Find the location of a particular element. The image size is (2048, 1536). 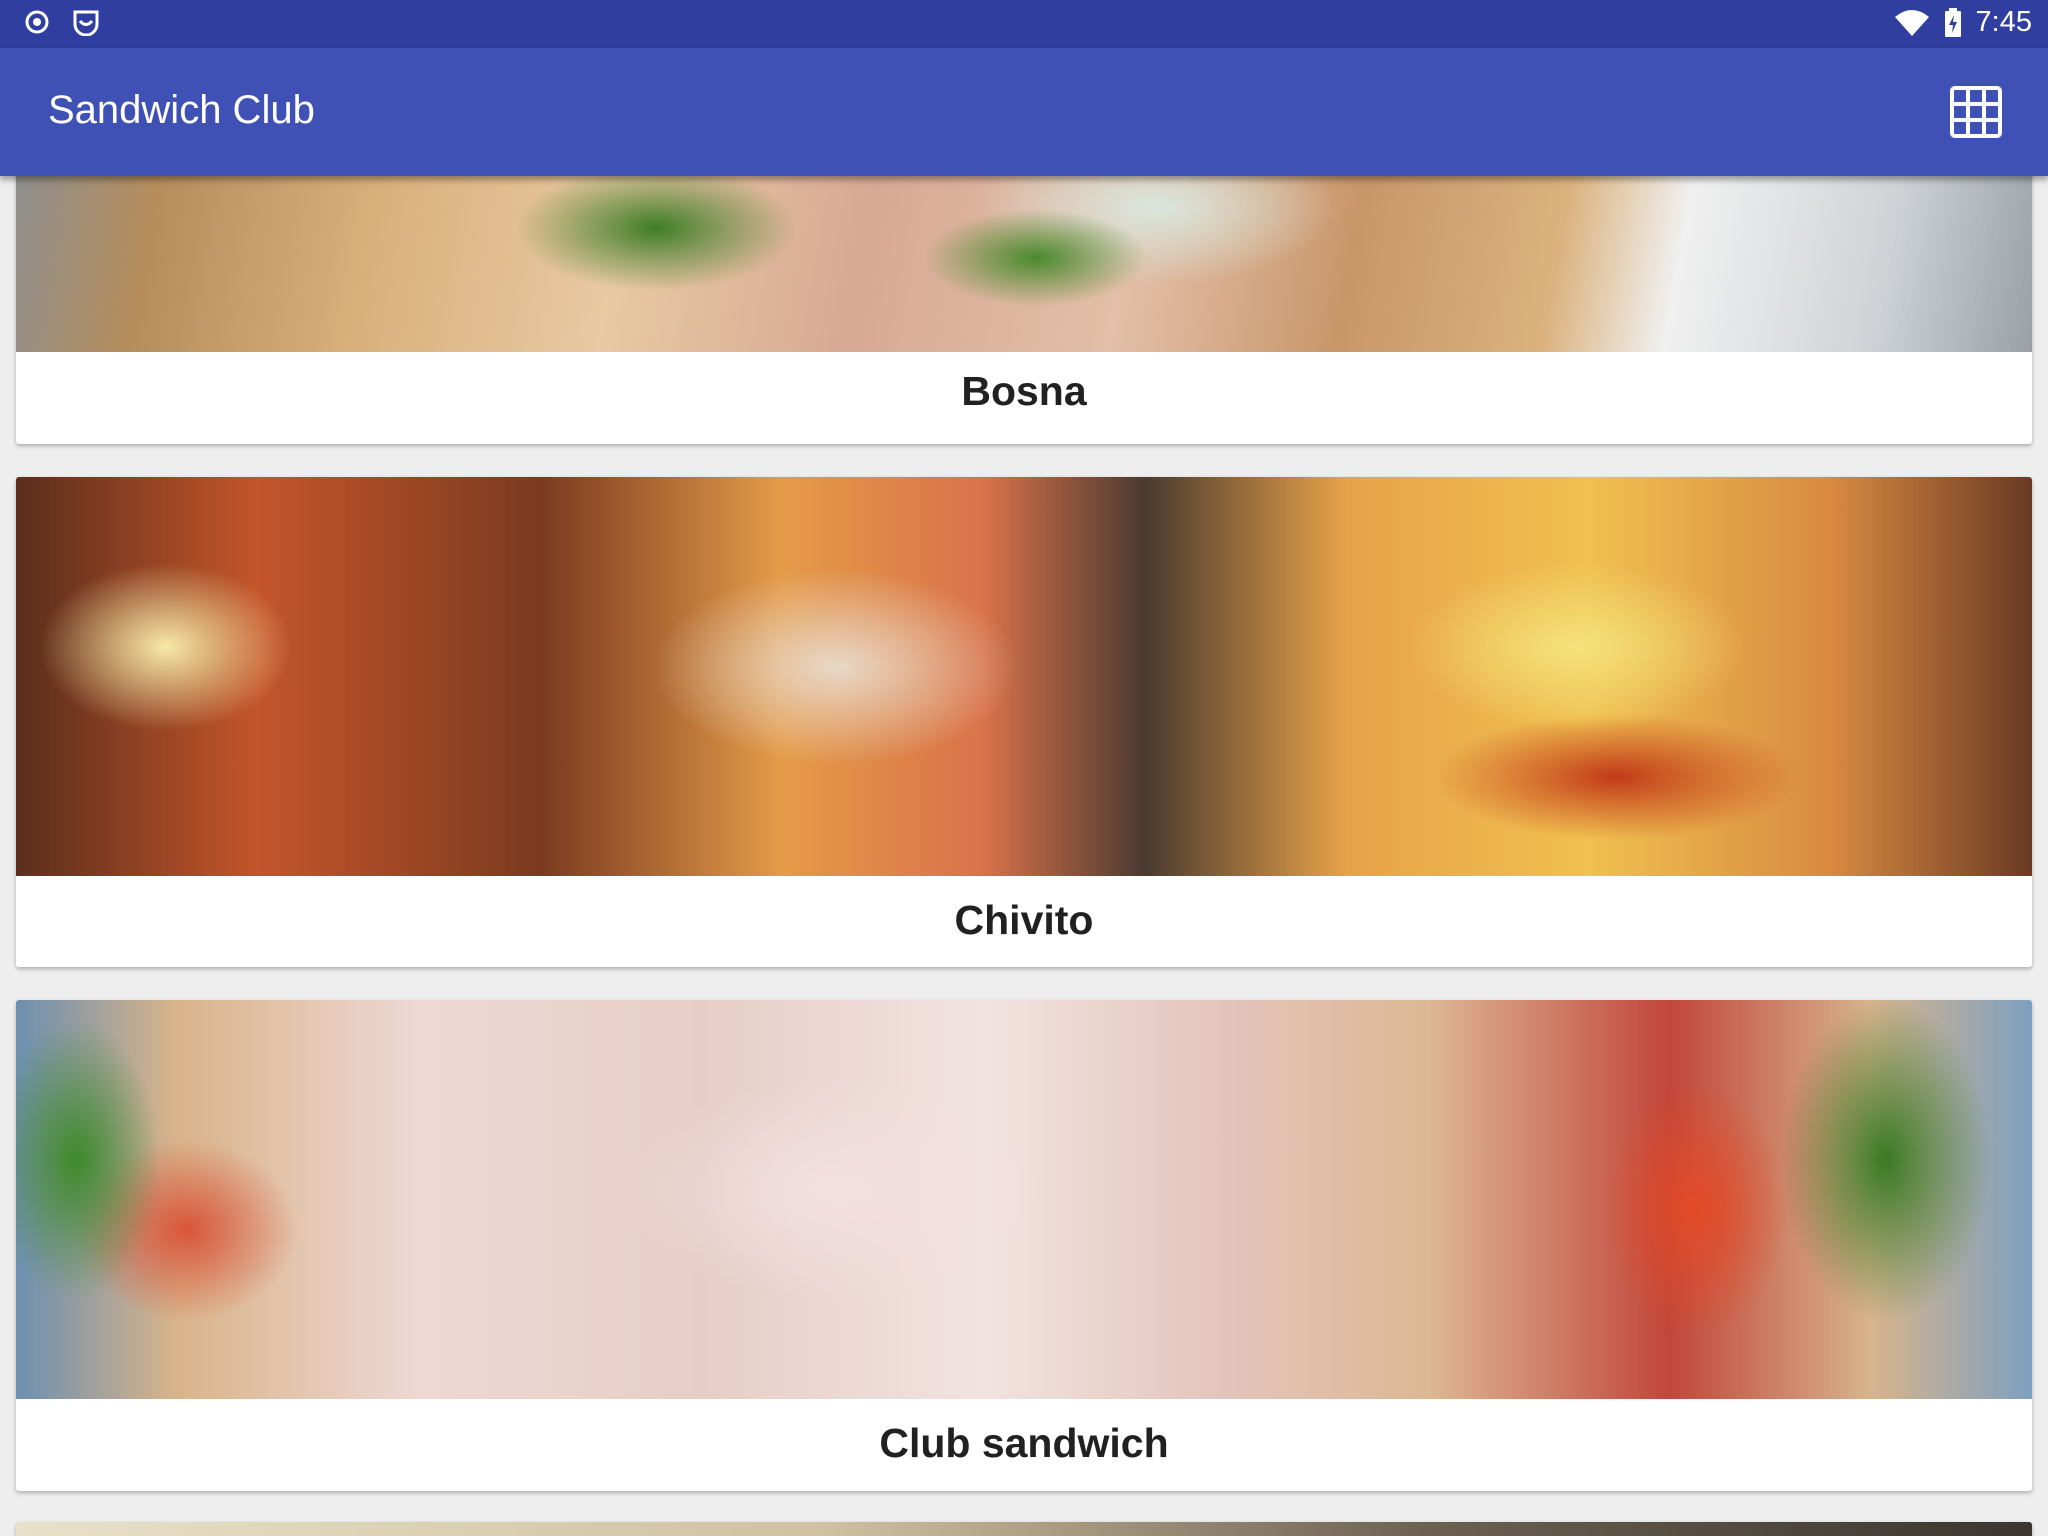

smiley-notification-icon is located at coordinates (86, 23).